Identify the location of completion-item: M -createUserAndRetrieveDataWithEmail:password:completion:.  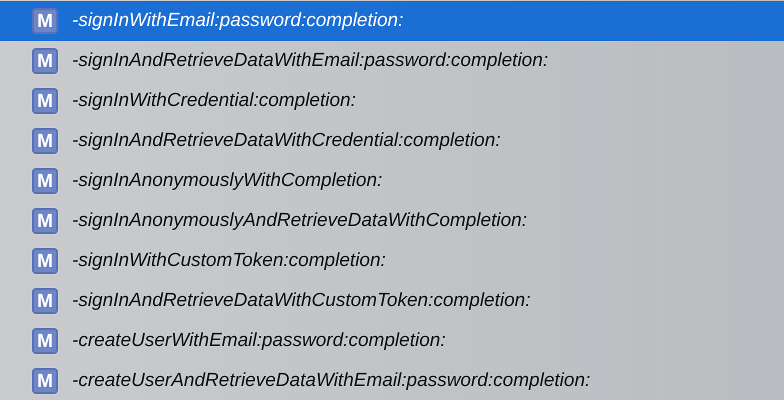
(392, 380).